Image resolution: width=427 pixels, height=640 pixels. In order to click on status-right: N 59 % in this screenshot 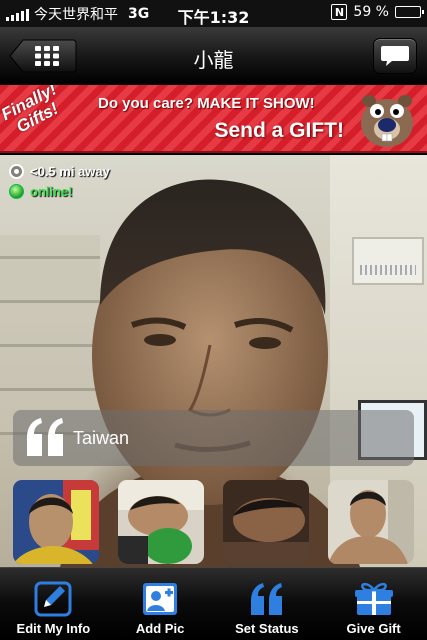, I will do `click(377, 12)`.